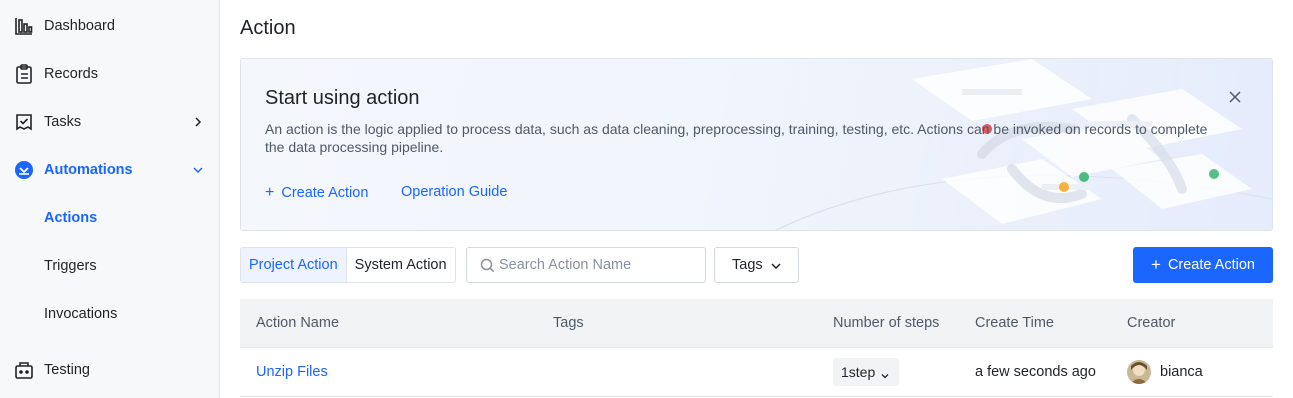 This screenshot has height=398, width=1293. I want to click on sidebar-item-label: Actions, so click(71, 218).